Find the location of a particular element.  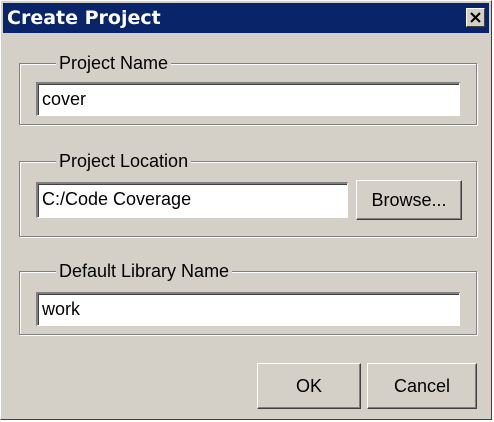

close-button is located at coordinates (475, 17).